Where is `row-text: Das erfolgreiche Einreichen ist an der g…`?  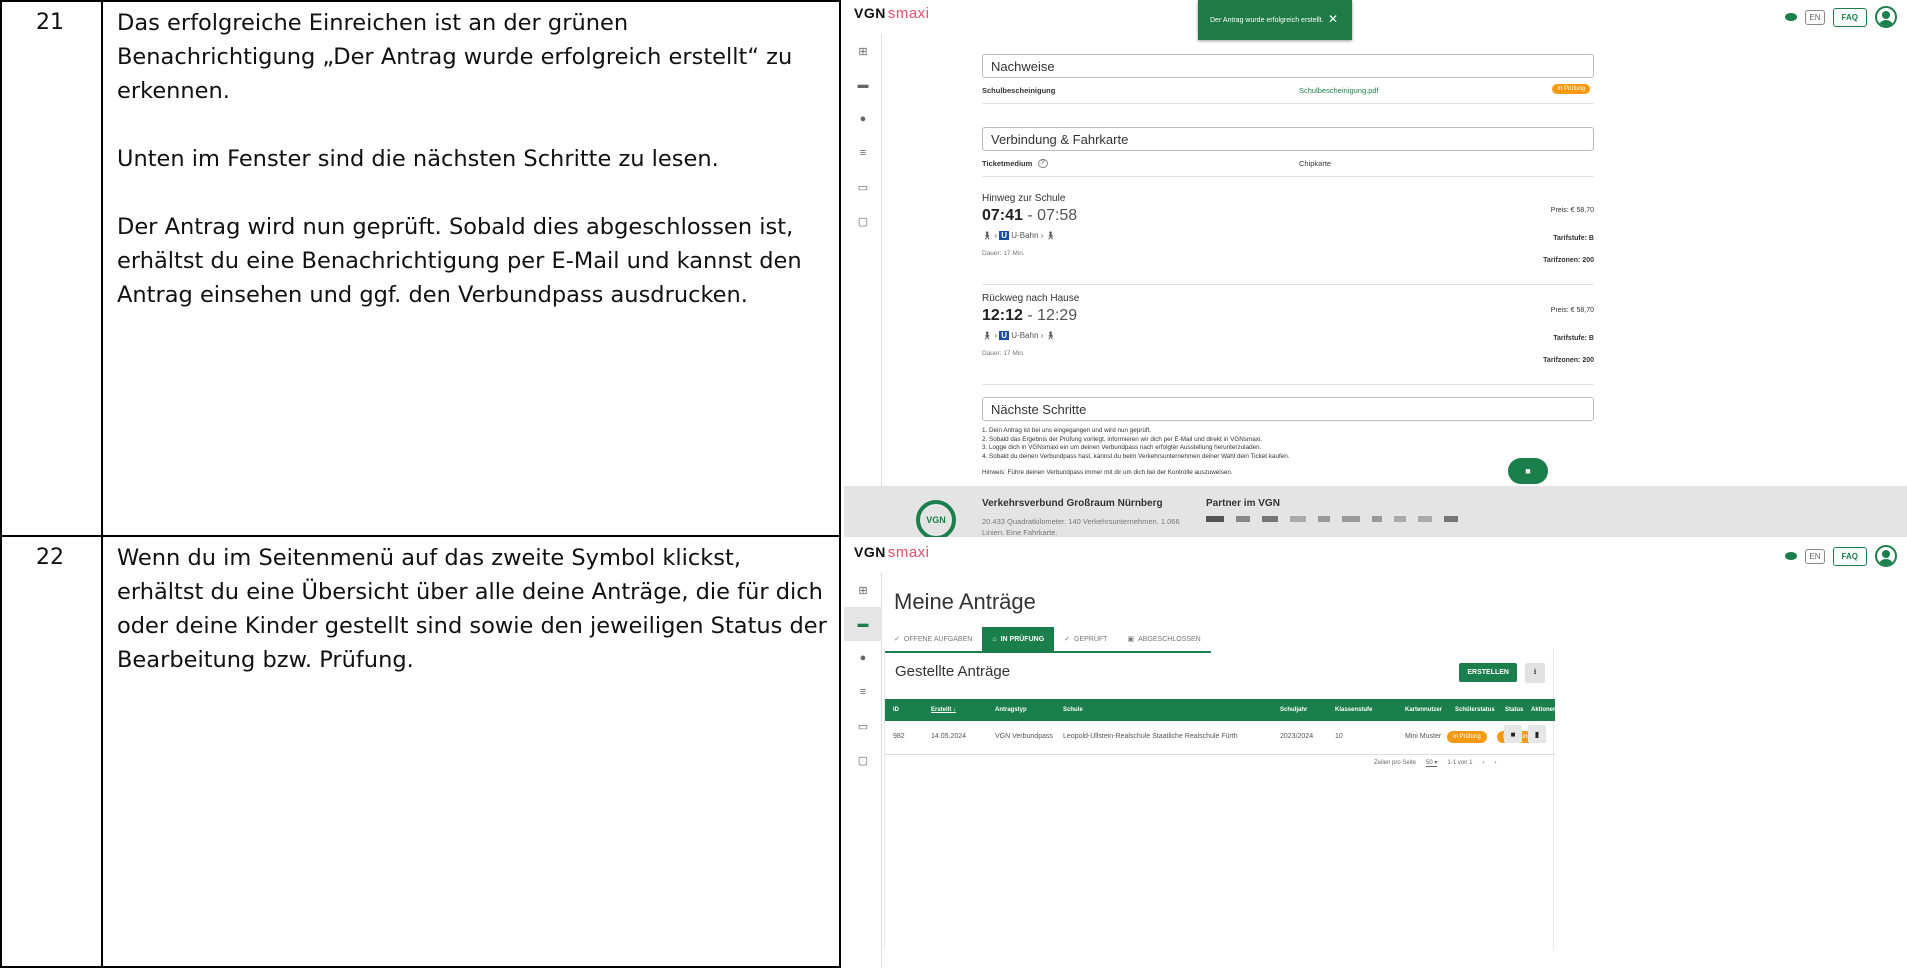 row-text: Das erfolgreiche Einreichen ist an der g… is located at coordinates (474, 176).